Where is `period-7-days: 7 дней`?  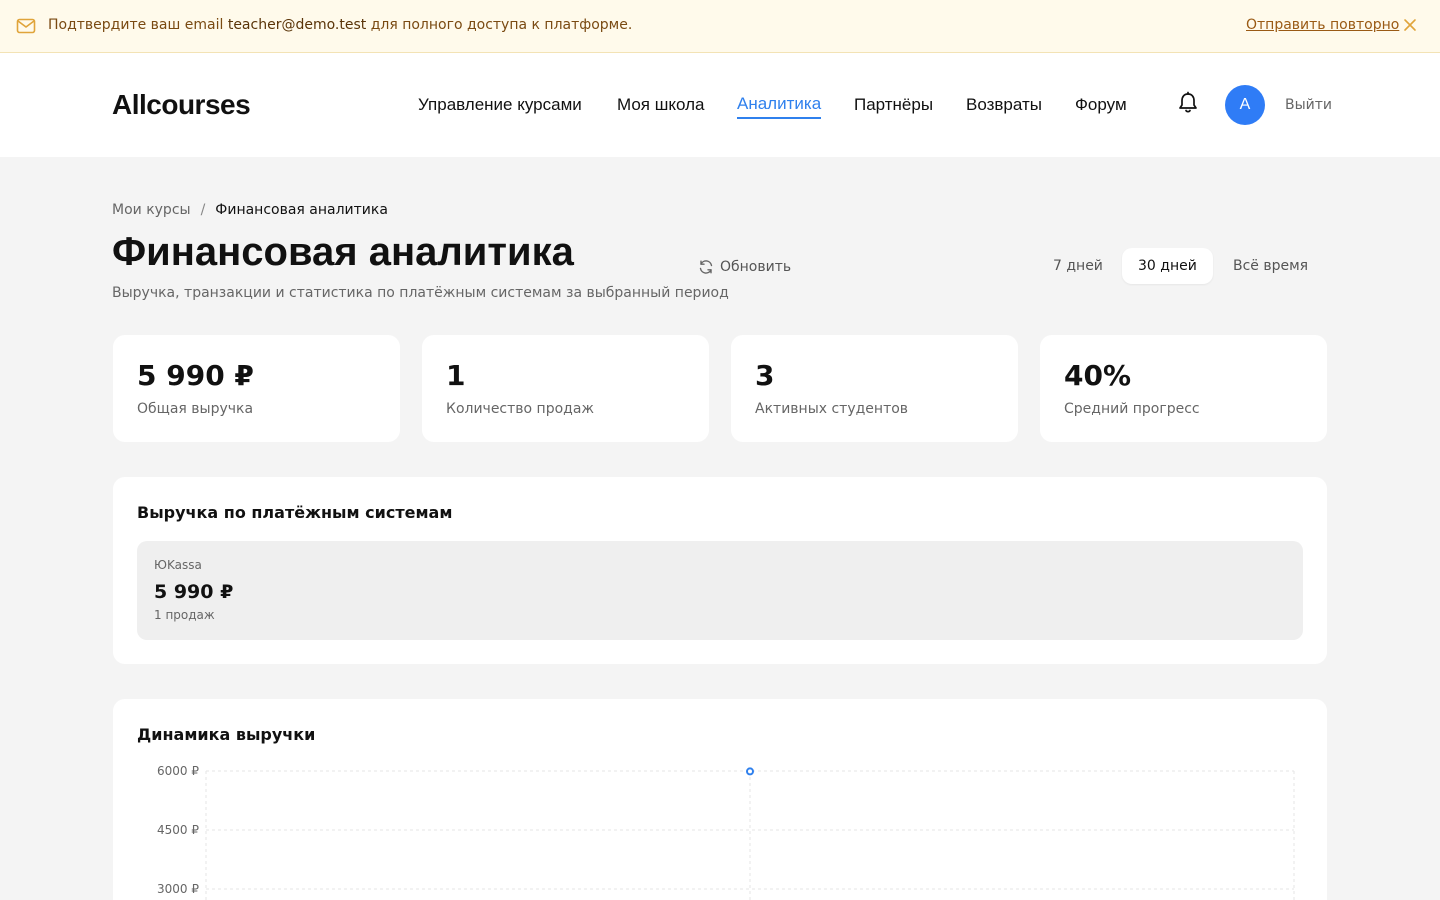 period-7-days: 7 дней is located at coordinates (1078, 266).